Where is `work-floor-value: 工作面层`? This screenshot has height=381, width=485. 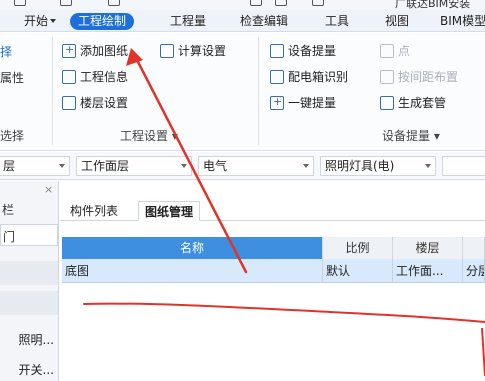 work-floor-value: 工作面层 is located at coordinates (105, 166).